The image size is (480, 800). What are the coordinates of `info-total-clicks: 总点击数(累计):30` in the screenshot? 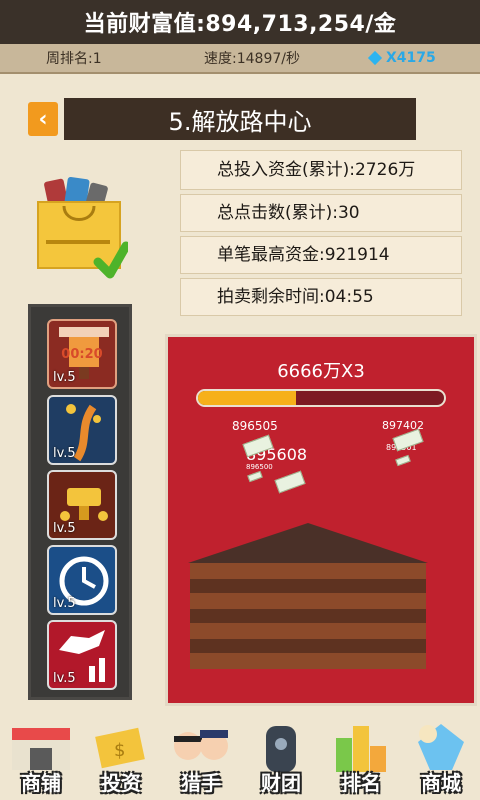 It's located at (321, 213).